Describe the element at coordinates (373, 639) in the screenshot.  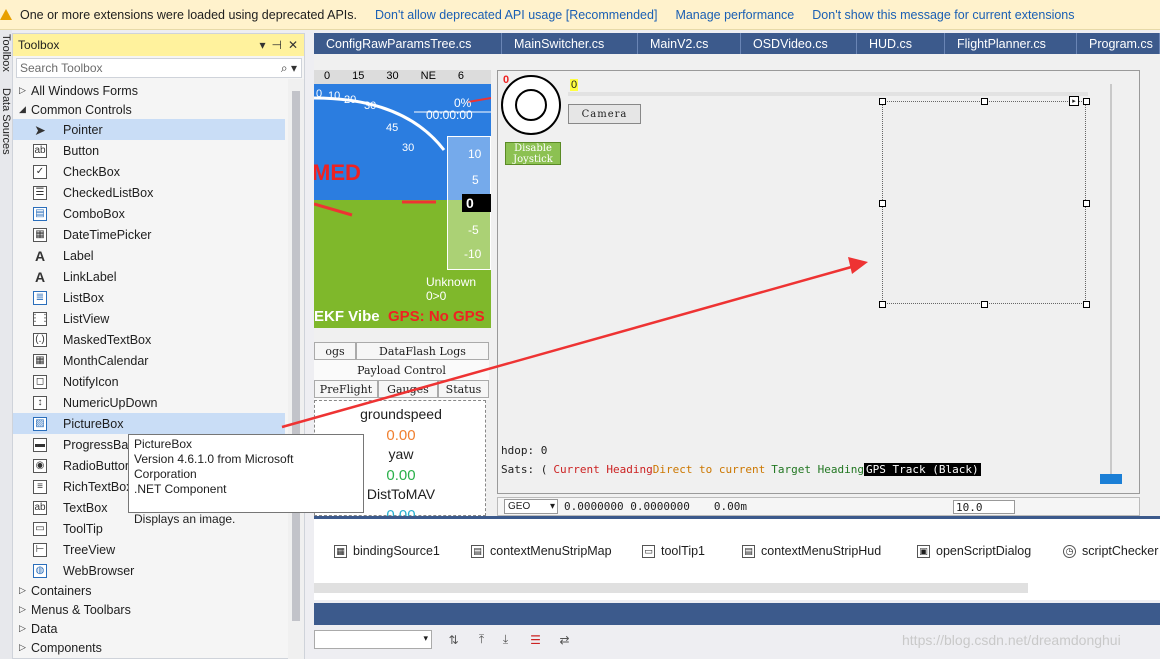
I see `object-selector-dropdown: ▾` at that location.